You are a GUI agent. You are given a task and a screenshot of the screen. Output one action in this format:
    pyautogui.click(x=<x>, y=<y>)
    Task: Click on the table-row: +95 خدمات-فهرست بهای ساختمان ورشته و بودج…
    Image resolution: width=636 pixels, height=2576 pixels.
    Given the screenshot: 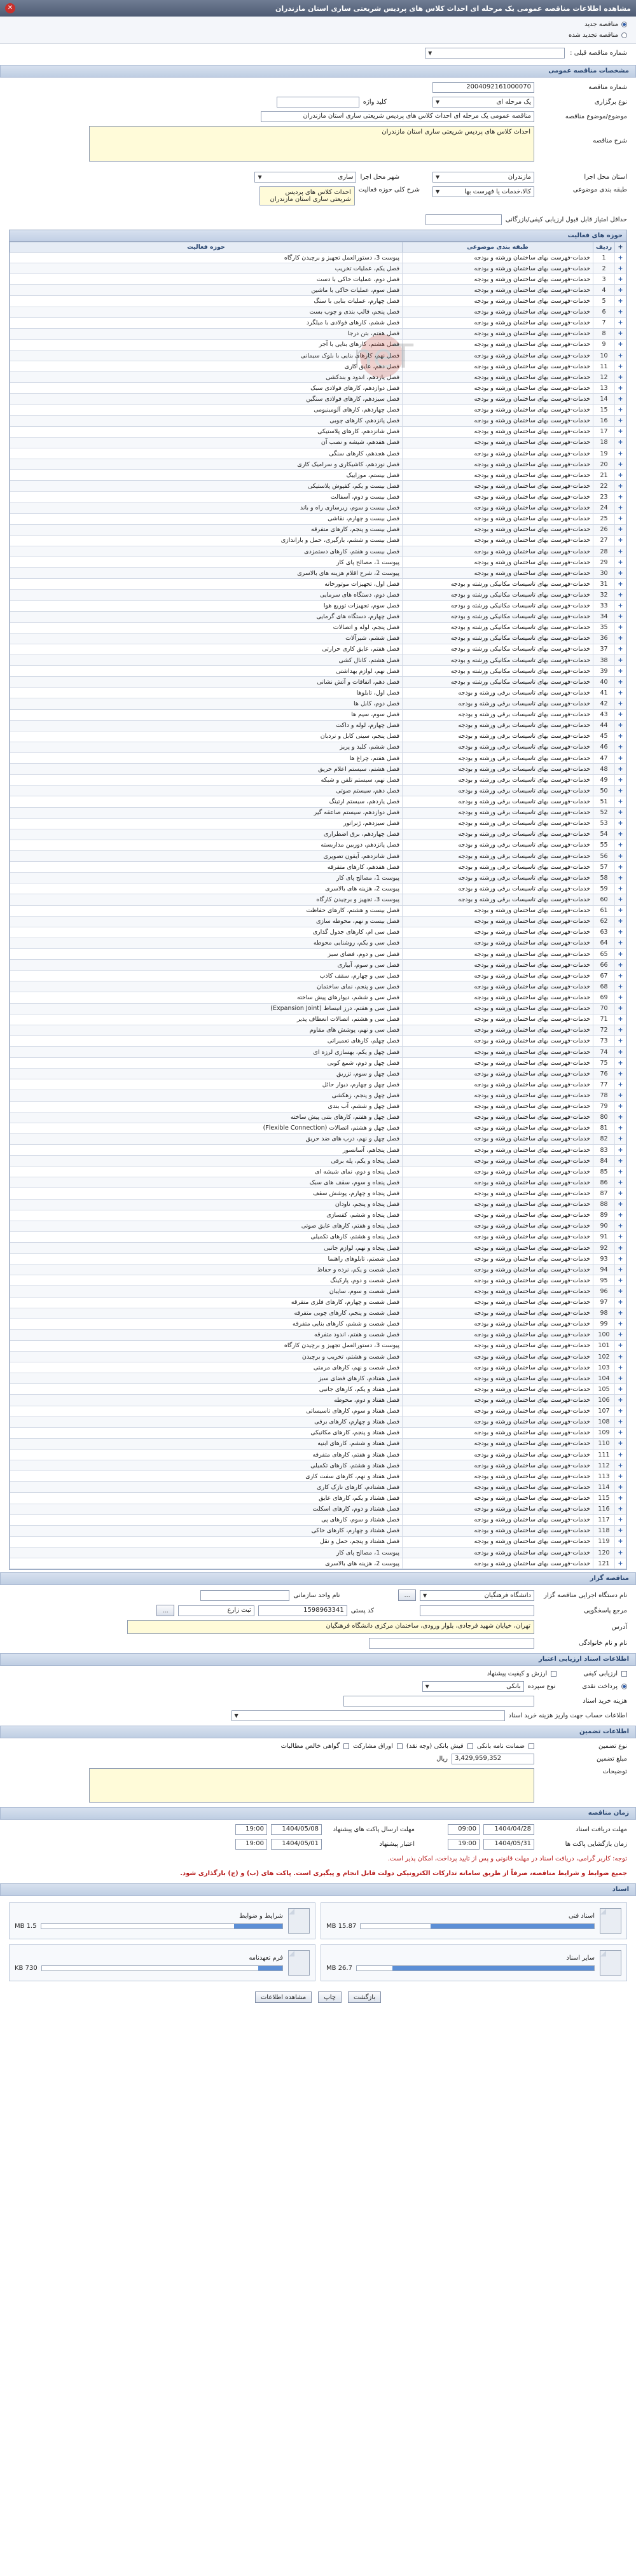 What is the action you would take?
    pyautogui.click(x=318, y=1281)
    